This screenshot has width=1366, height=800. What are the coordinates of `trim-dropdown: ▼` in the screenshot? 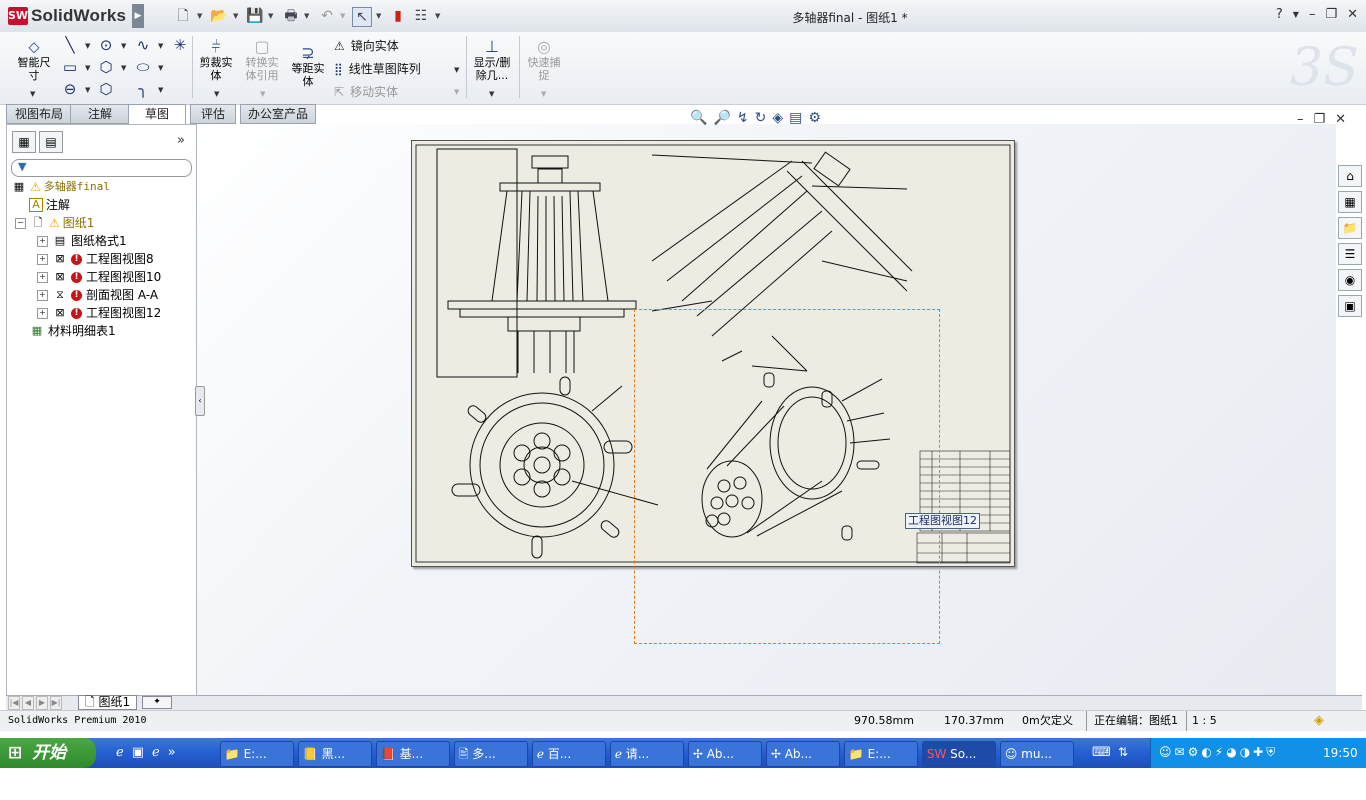 It's located at (216, 94).